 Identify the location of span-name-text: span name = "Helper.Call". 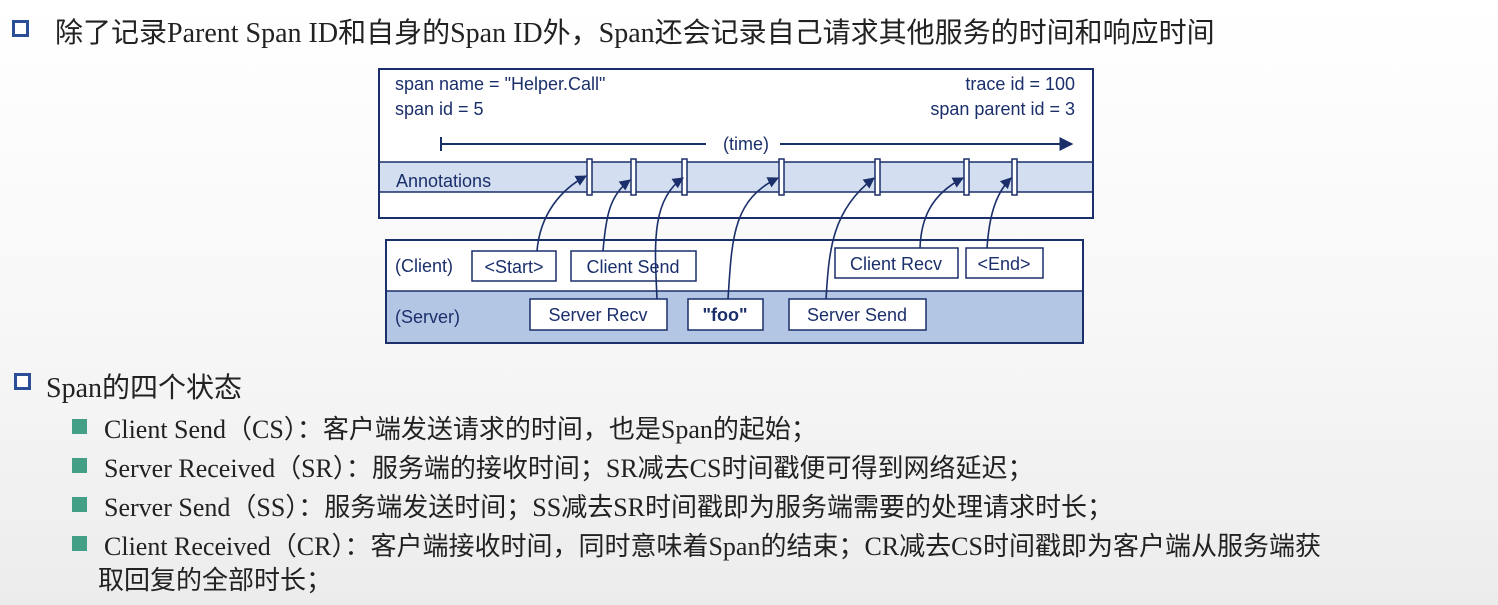
(500, 84).